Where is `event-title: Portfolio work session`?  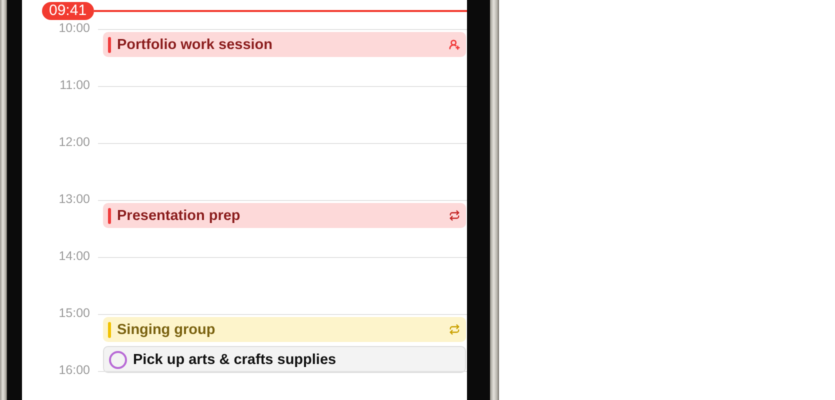 event-title: Portfolio work session is located at coordinates (195, 44).